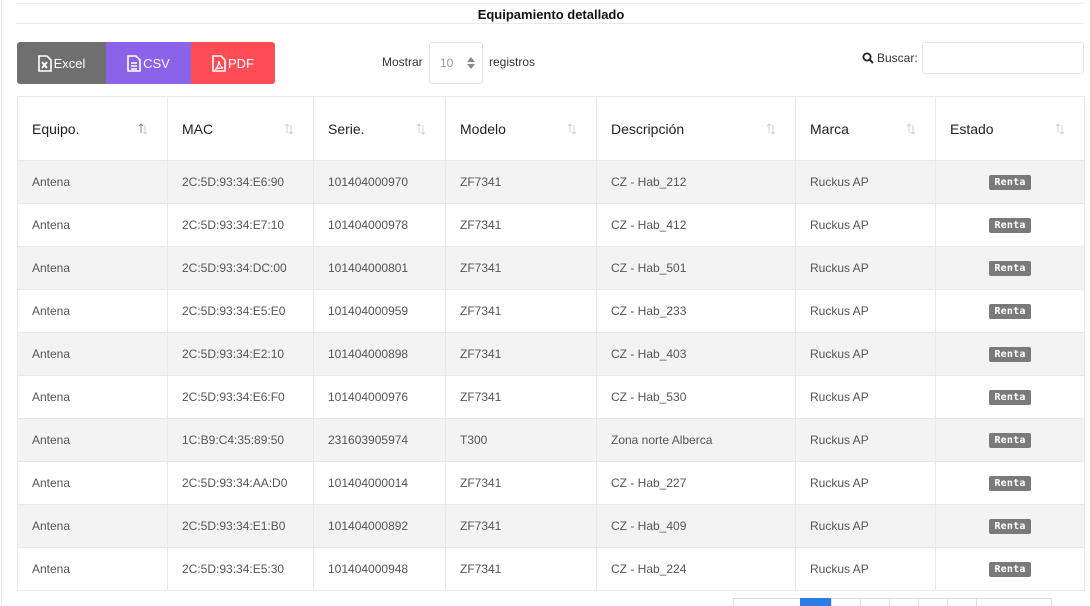  I want to click on column-header: Modelo, so click(521, 128).